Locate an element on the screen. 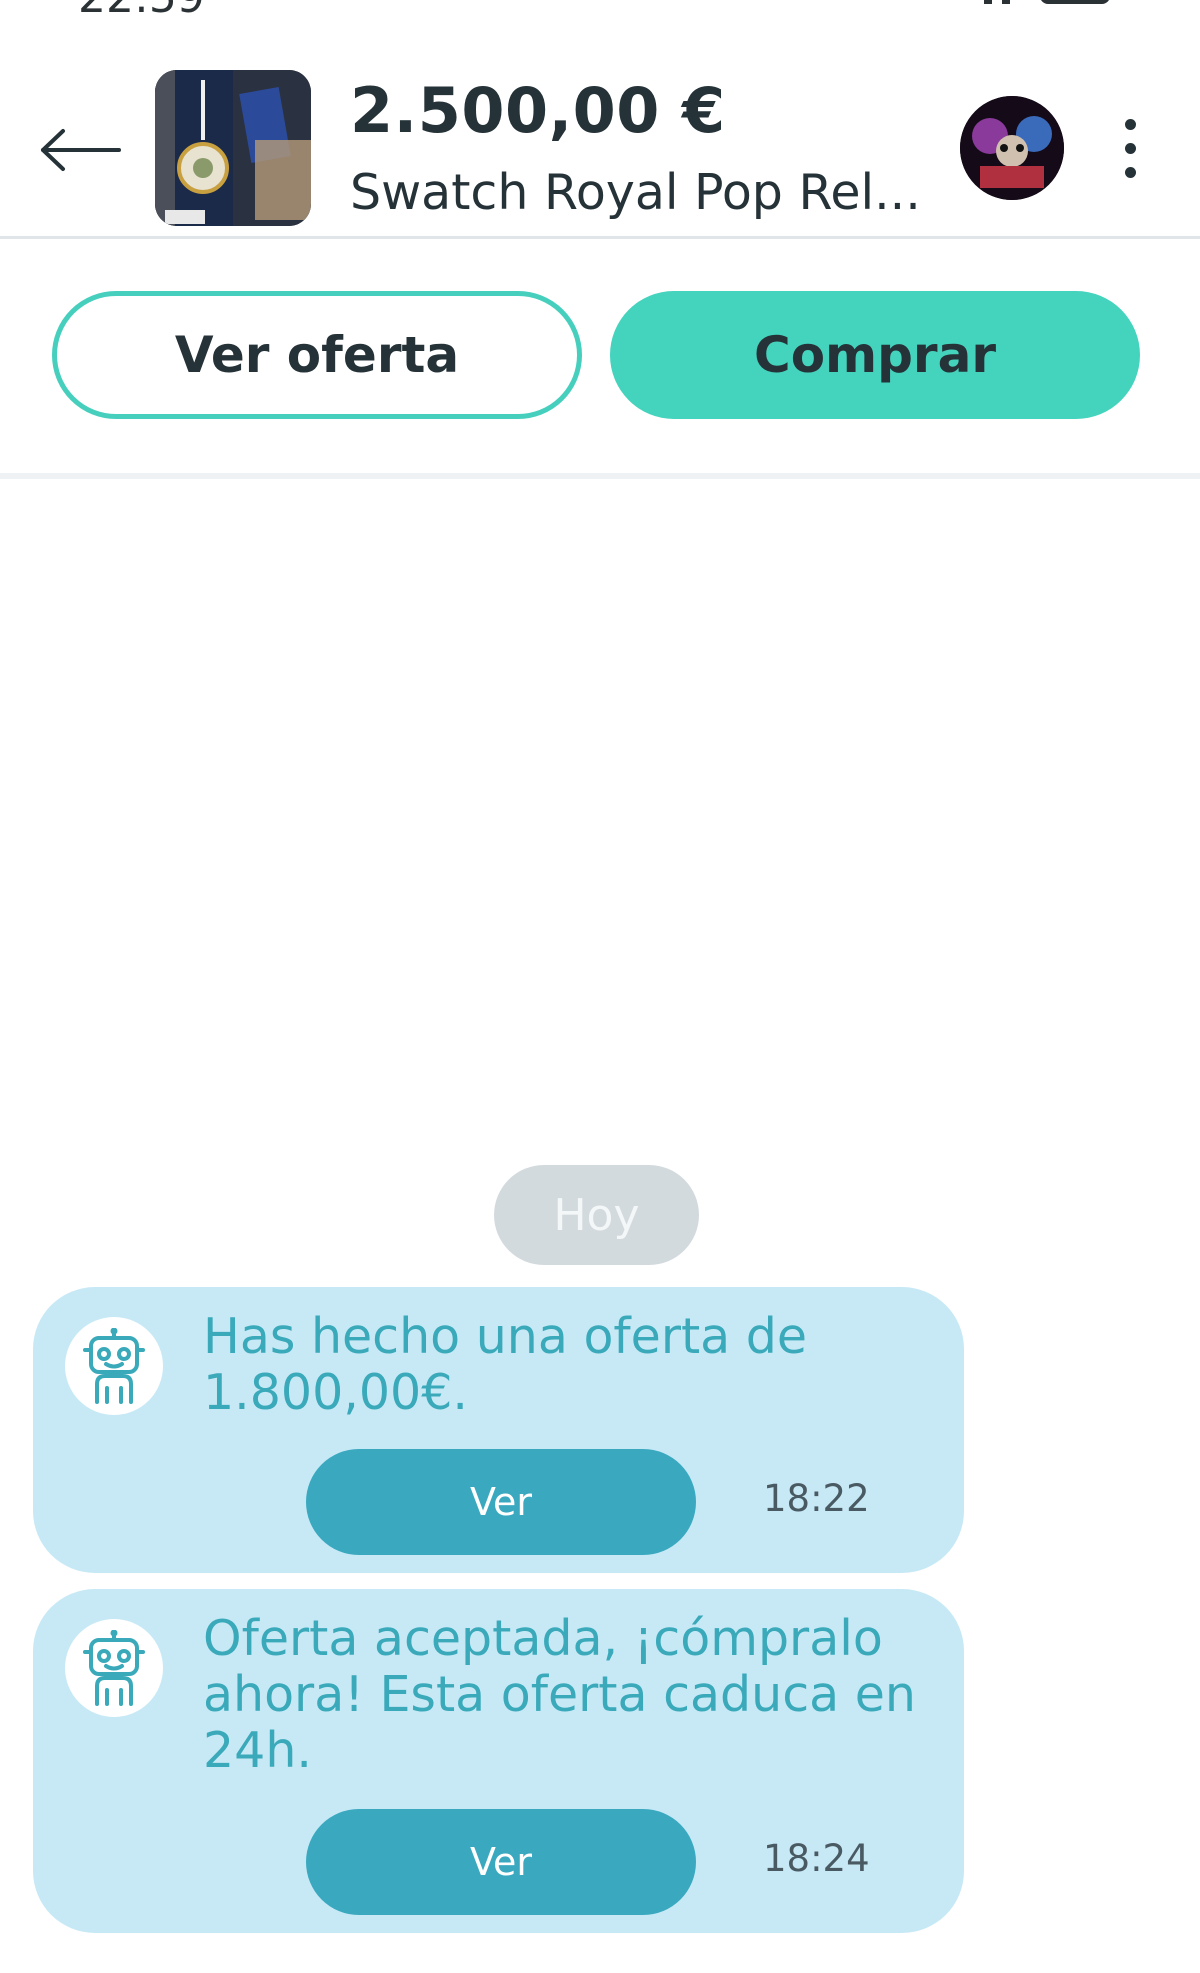 The width and height of the screenshot is (1200, 1973). product-thumbnail is located at coordinates (233, 148).